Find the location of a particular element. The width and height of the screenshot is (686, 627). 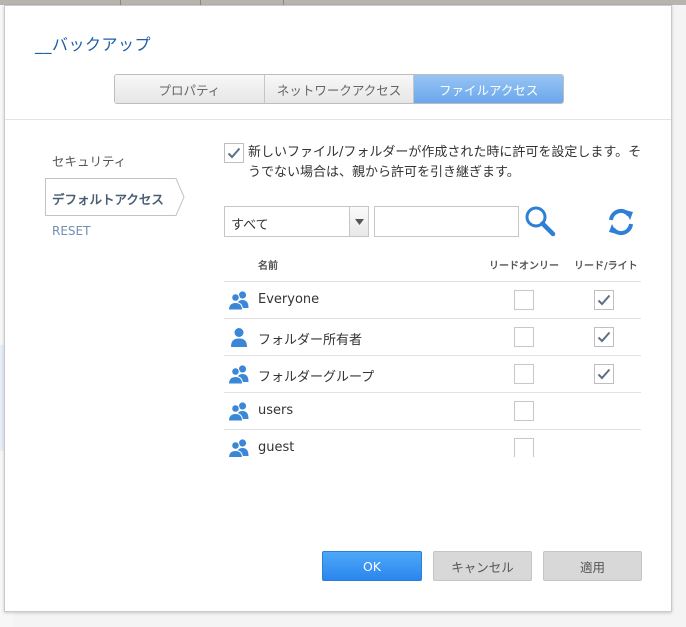

refresh-icon is located at coordinates (621, 222).